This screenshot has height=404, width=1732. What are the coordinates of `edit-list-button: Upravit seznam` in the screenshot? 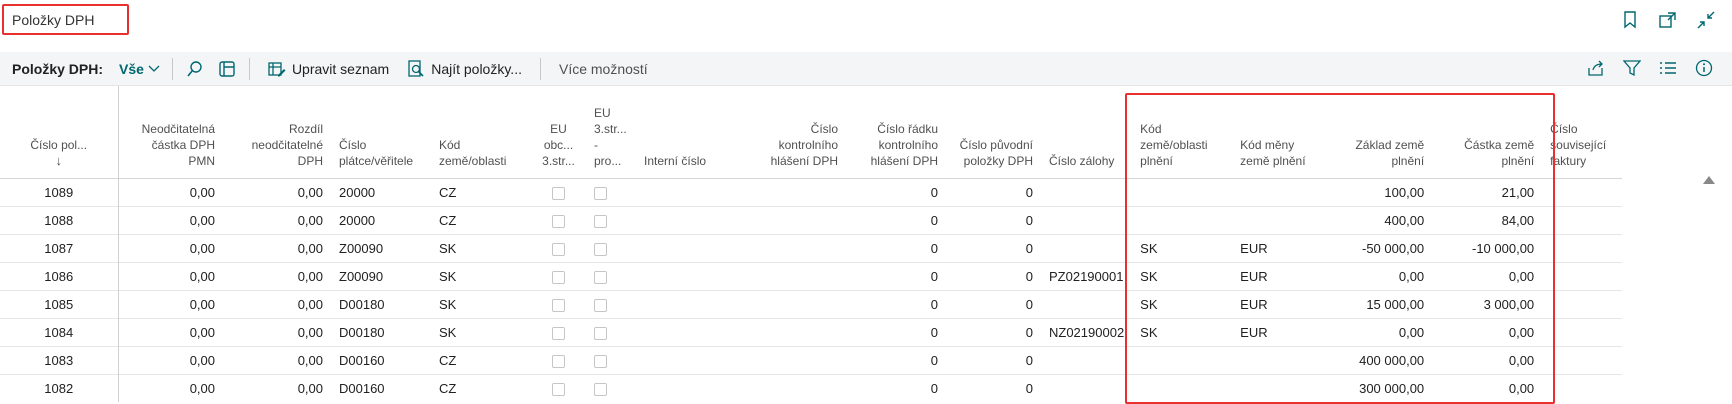 It's located at (328, 69).